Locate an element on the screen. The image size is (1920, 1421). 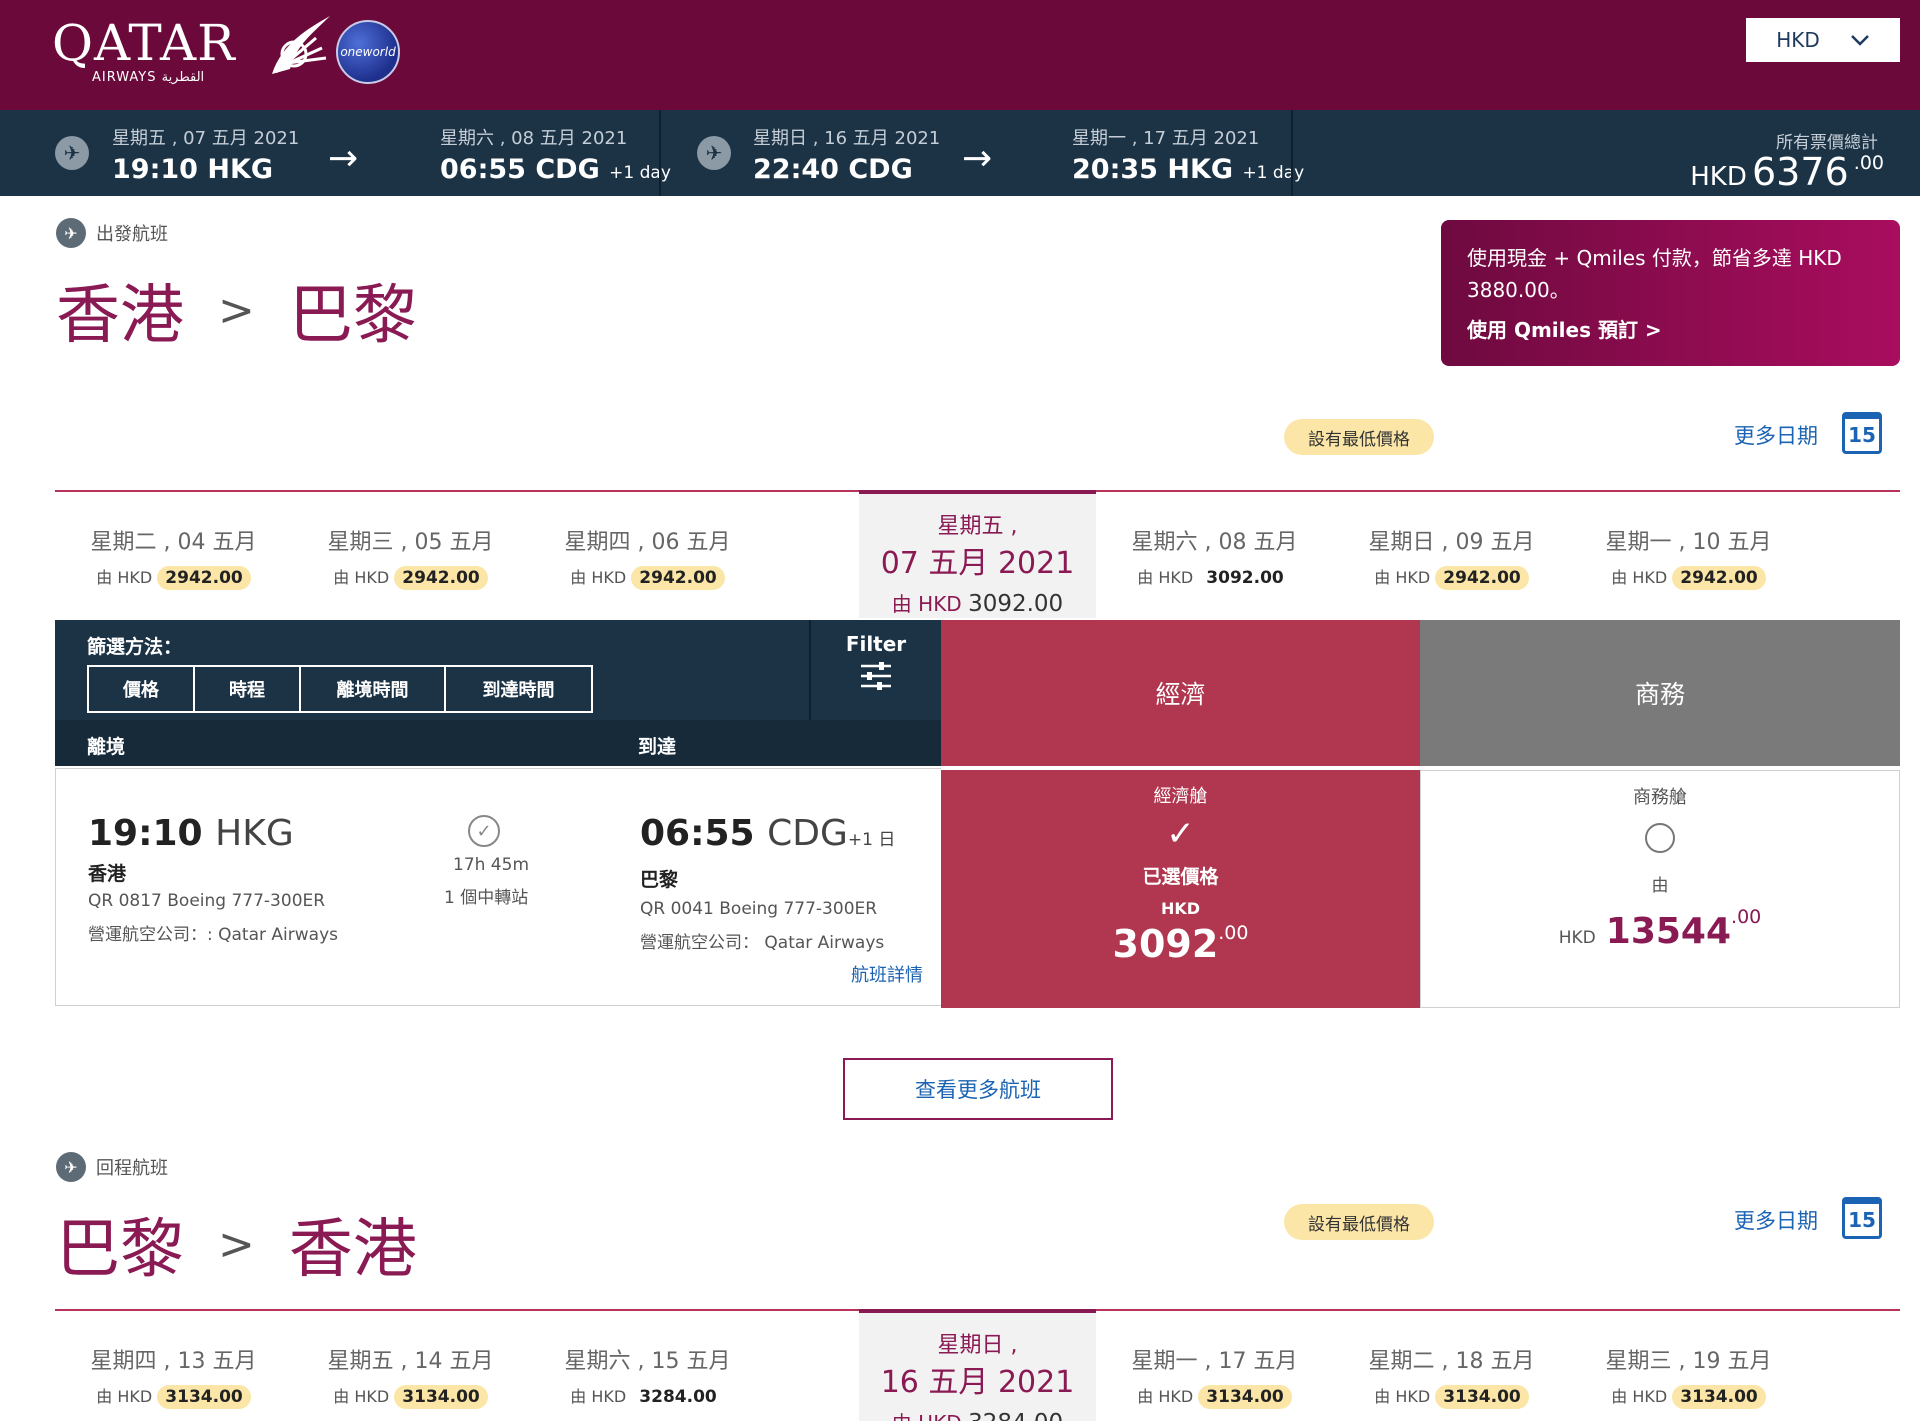
lowest-price-badge: 設有最低價格 is located at coordinates (1359, 437).